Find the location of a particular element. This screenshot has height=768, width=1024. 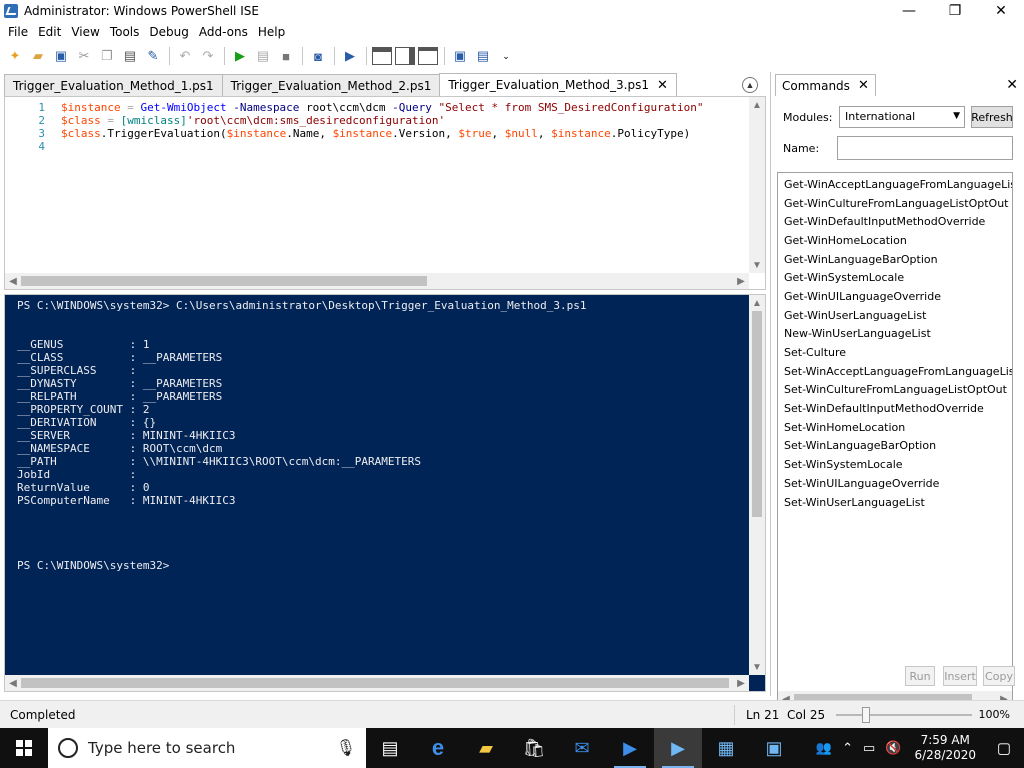

control-panel-icon: ▦ is located at coordinates (726, 748).